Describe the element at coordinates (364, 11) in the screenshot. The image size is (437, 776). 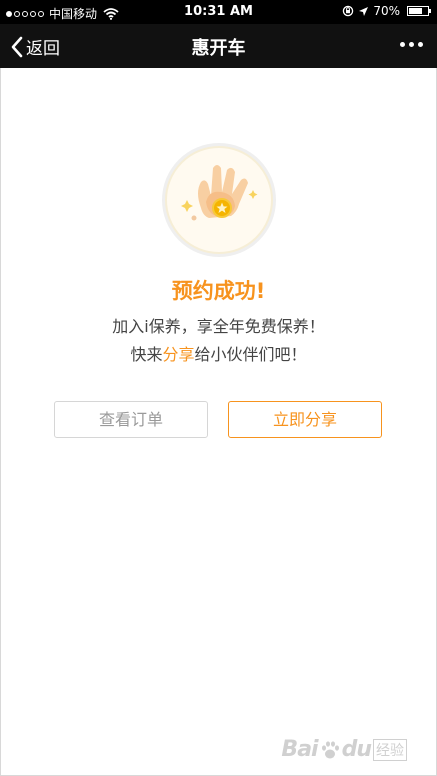
I see `location-arrow-icon` at that location.